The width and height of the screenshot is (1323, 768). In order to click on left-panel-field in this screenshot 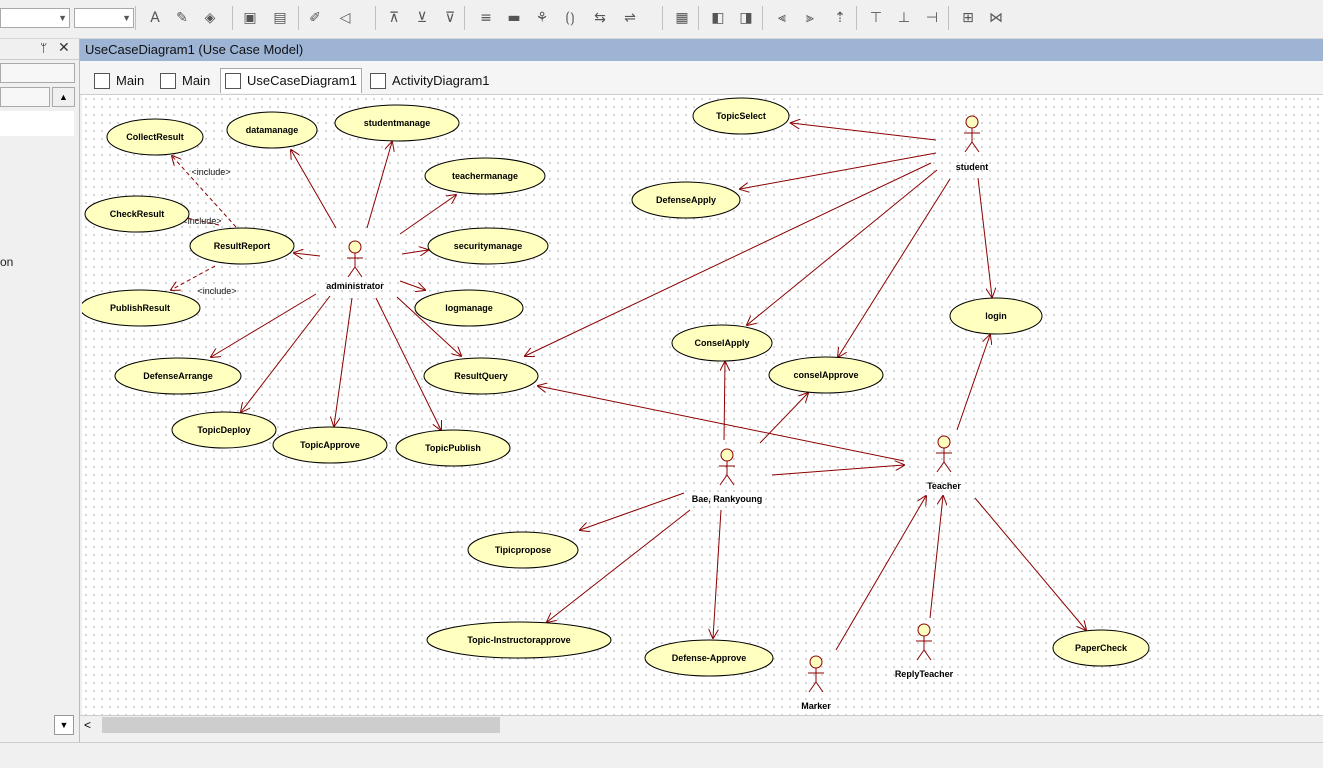, I will do `click(25, 97)`.